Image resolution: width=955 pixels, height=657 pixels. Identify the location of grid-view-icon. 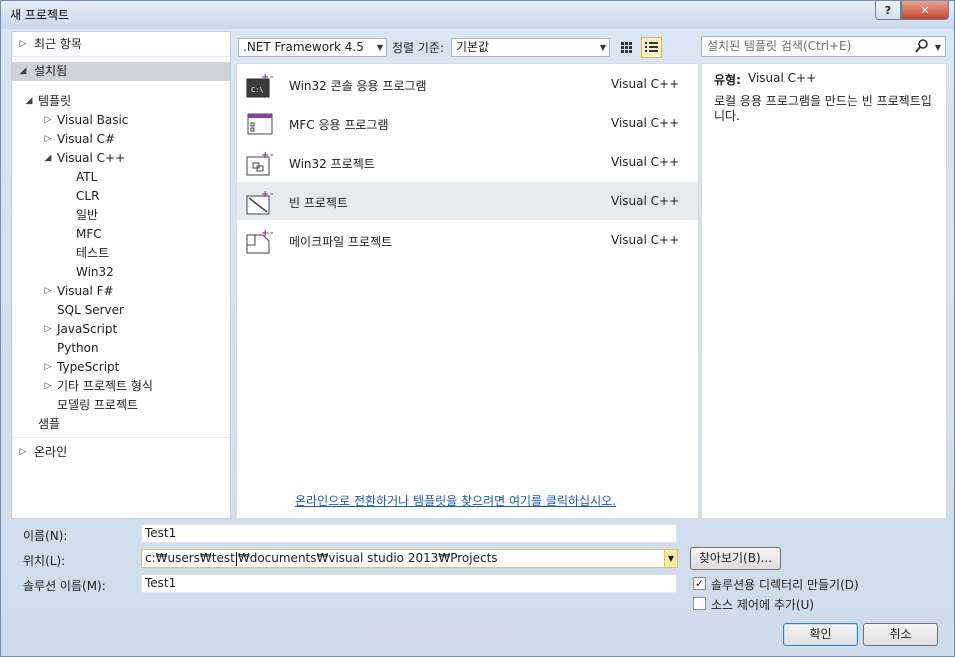
(626, 47).